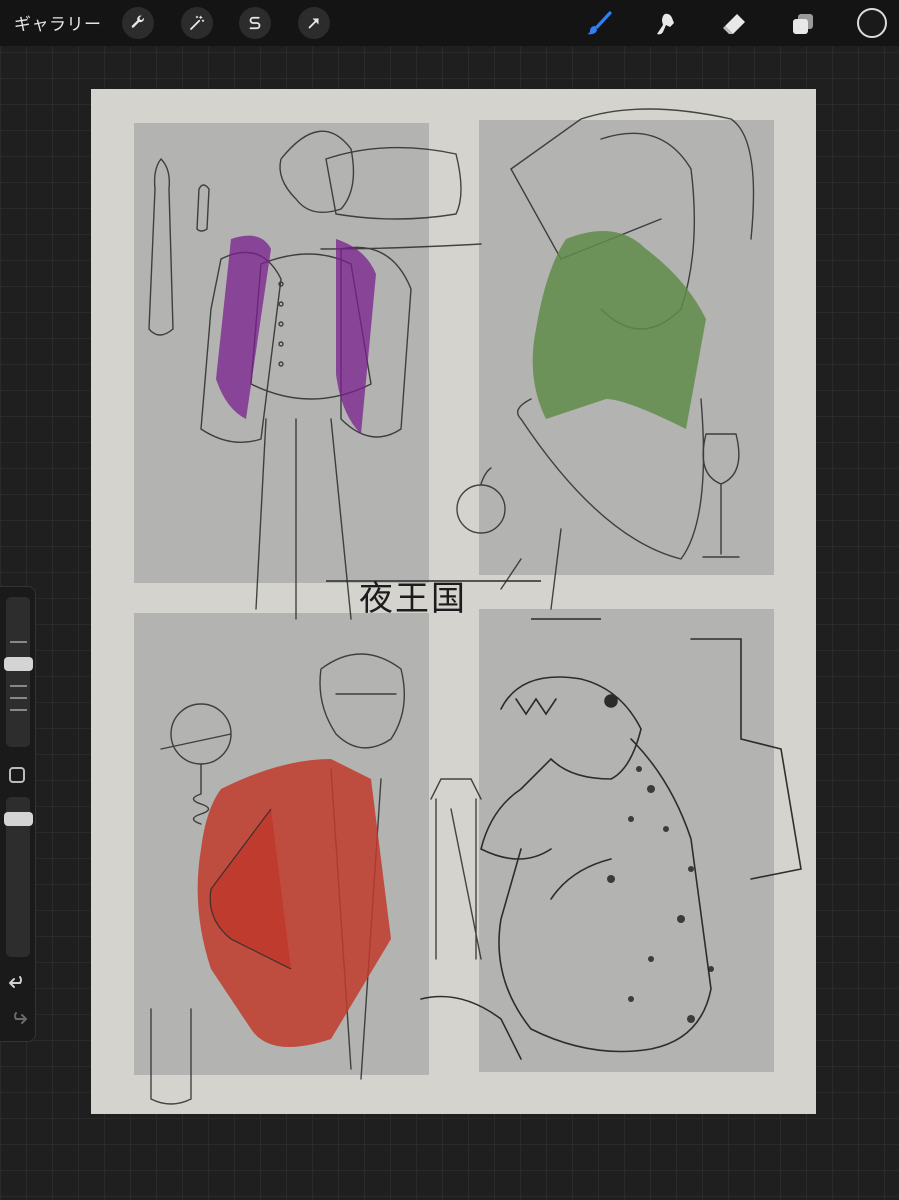  I want to click on eraser-tool-button, so click(734, 24).